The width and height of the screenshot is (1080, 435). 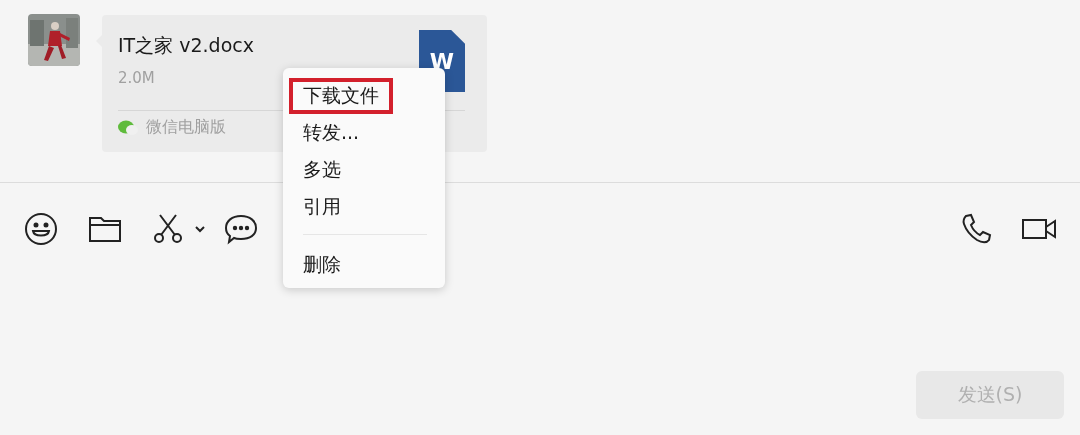 What do you see at coordinates (137, 78) in the screenshot?
I see `file-size: 2.0M` at bounding box center [137, 78].